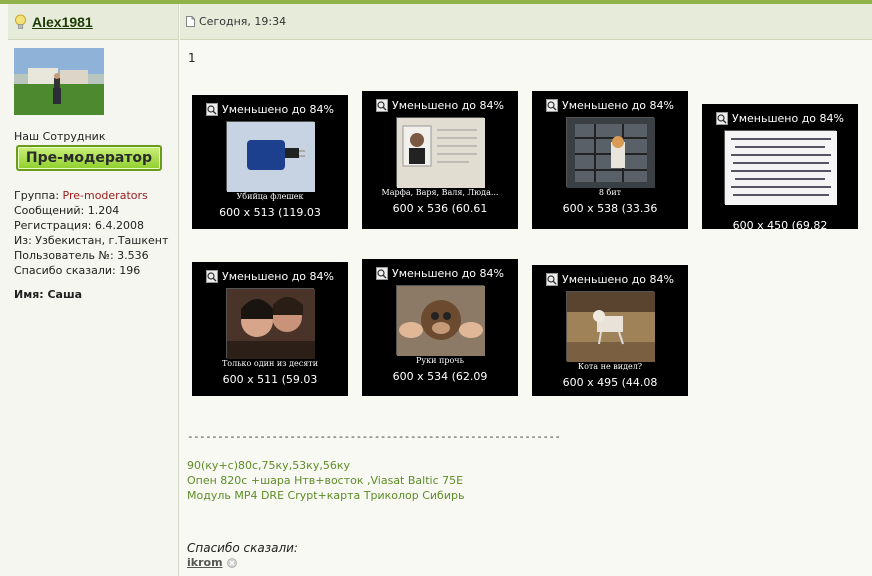 The width and height of the screenshot is (872, 576). What do you see at coordinates (89, 158) in the screenshot?
I see `rank-badge: Пре-модератор` at bounding box center [89, 158].